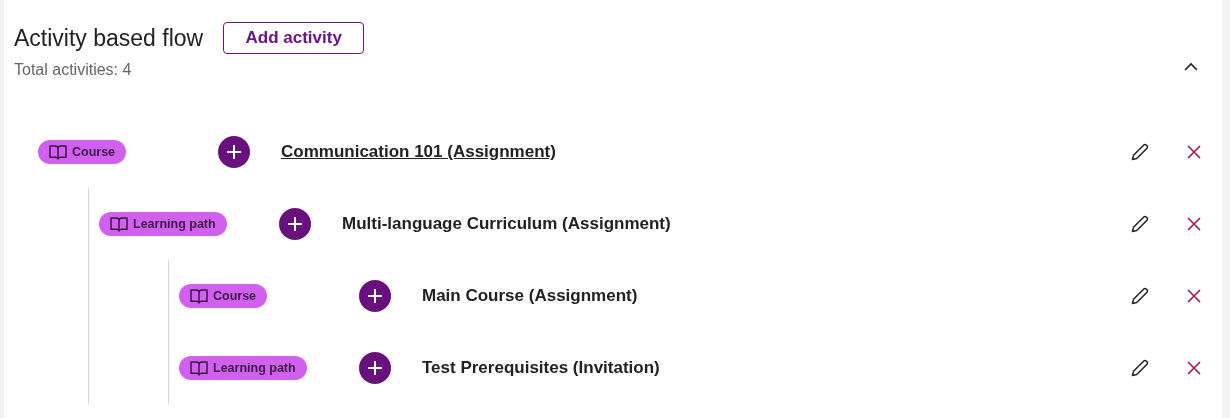 The width and height of the screenshot is (1230, 418). What do you see at coordinates (294, 38) in the screenshot?
I see `add-activity-button: Add activity` at bounding box center [294, 38].